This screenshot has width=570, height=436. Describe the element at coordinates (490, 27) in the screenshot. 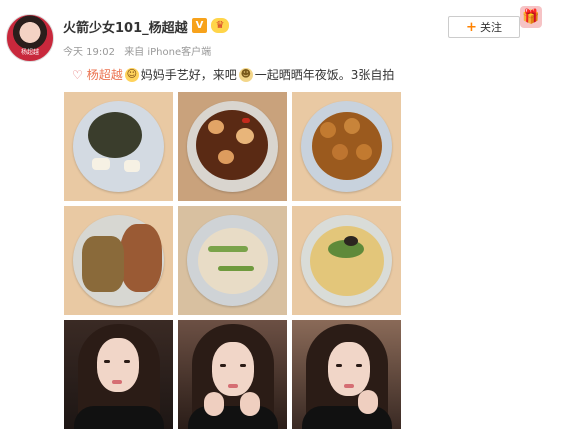

I see `follow-label: 关注` at that location.